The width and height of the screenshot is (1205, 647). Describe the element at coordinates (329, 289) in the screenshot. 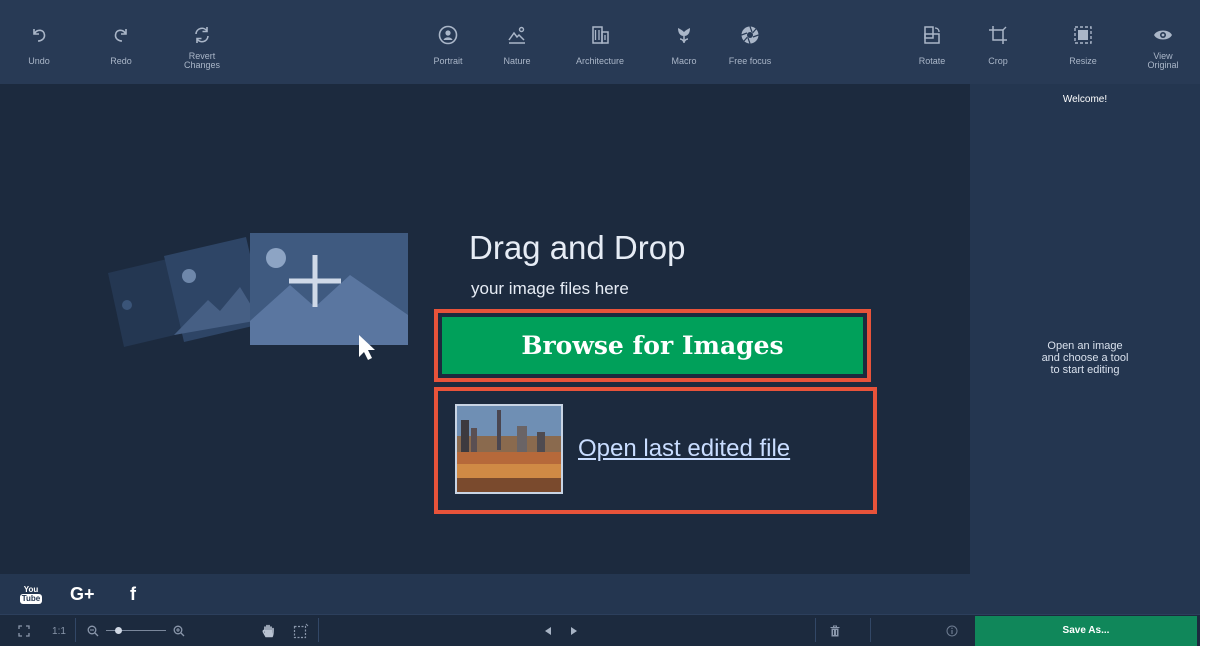

I see `photo-placeholder-front` at that location.